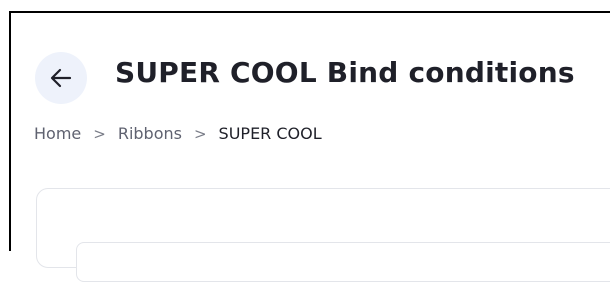 The height and width of the screenshot is (282, 610). I want to click on page-title: SUPER COOL Bind conditions, so click(345, 72).